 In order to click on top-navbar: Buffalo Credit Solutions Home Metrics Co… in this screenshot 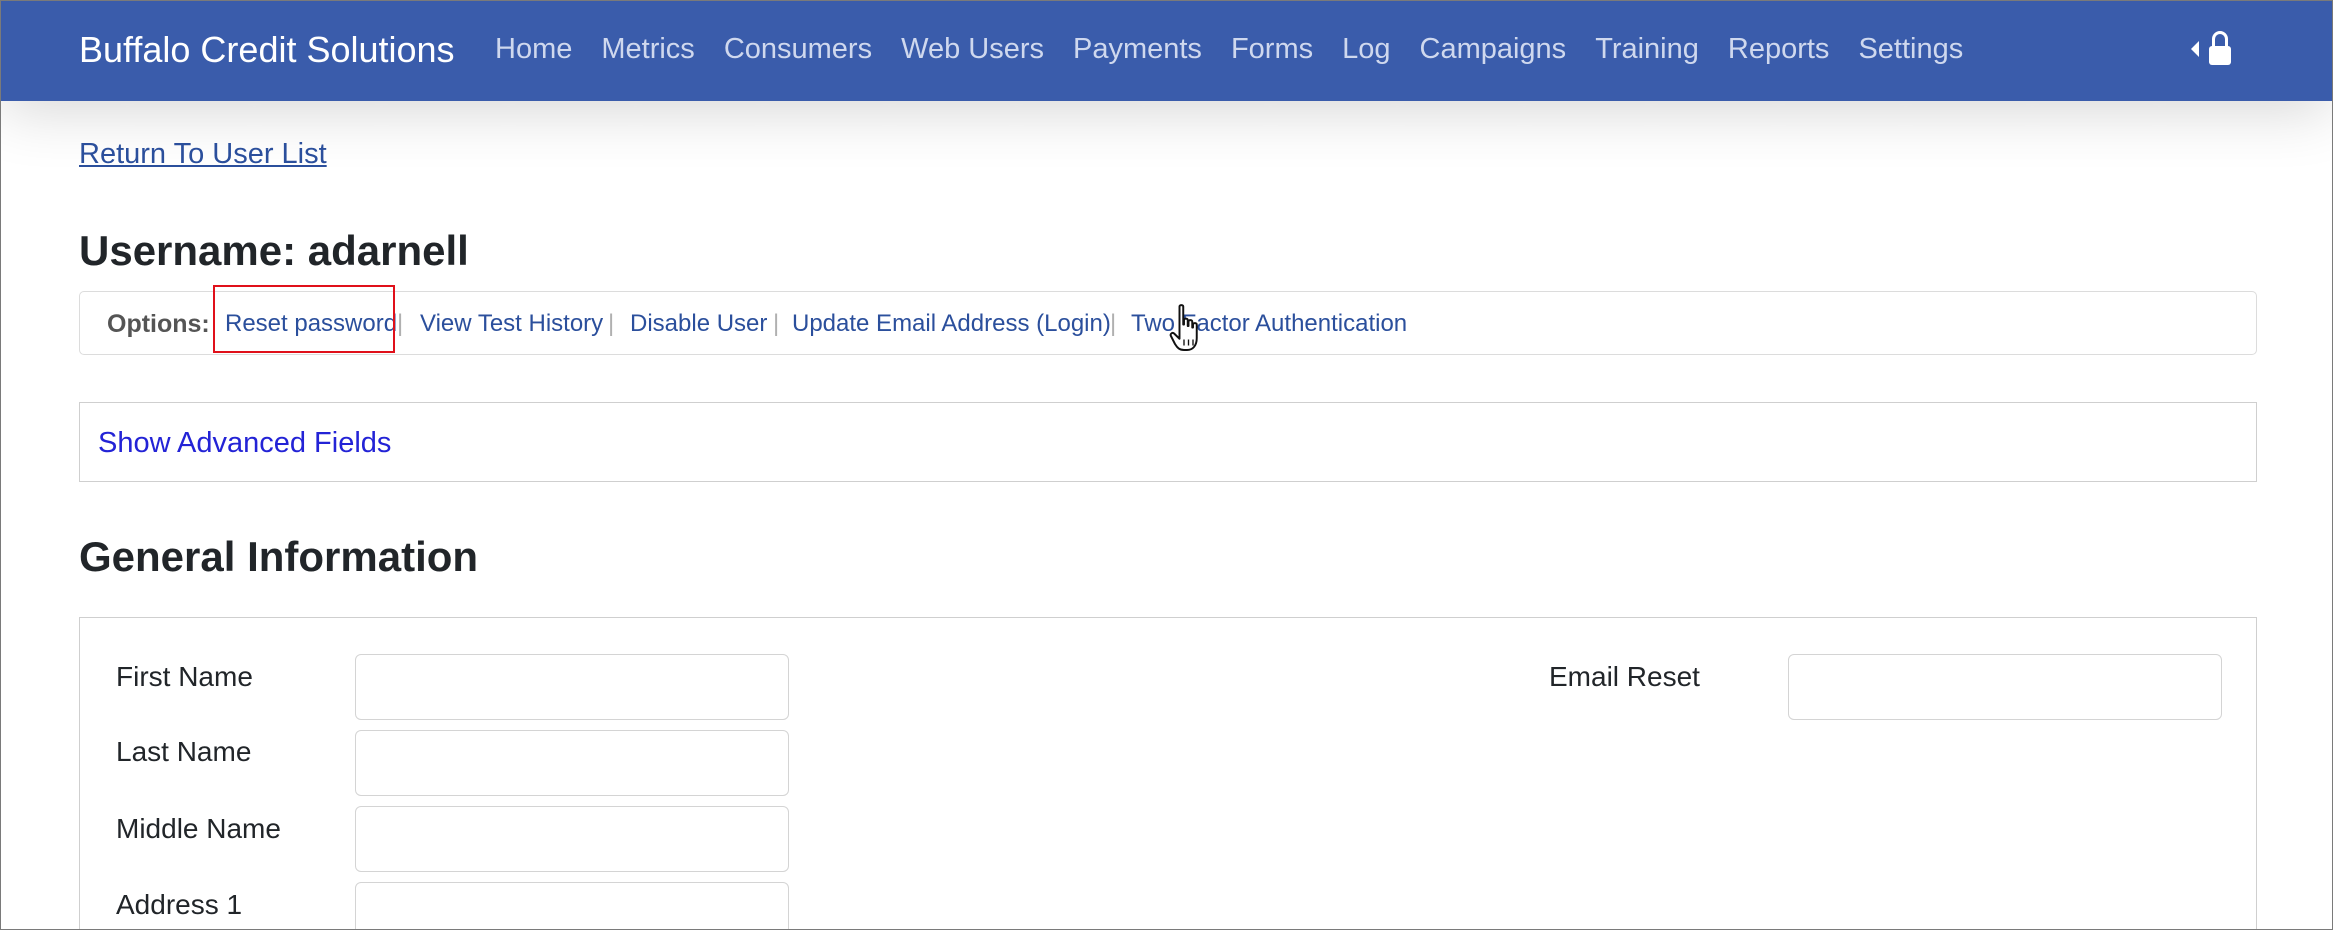, I will do `click(1166, 51)`.